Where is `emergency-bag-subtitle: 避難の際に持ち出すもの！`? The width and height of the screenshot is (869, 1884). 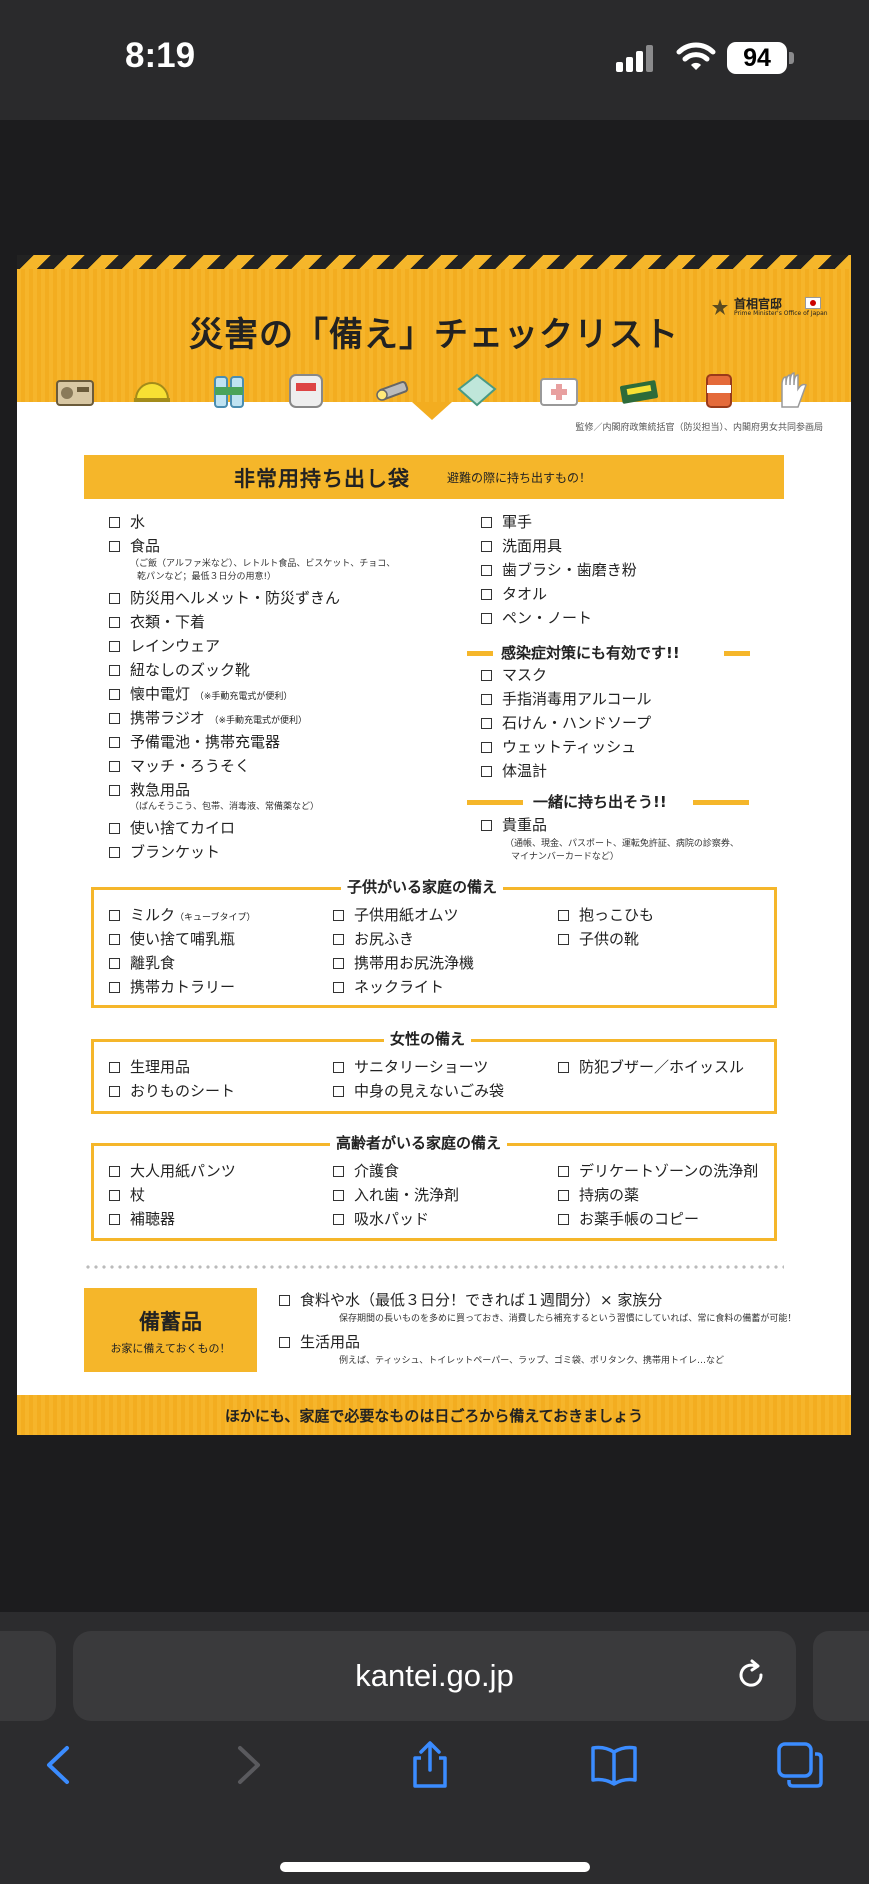
emergency-bag-subtitle: 避難の際に持ち出すもの！ is located at coordinates (519, 478).